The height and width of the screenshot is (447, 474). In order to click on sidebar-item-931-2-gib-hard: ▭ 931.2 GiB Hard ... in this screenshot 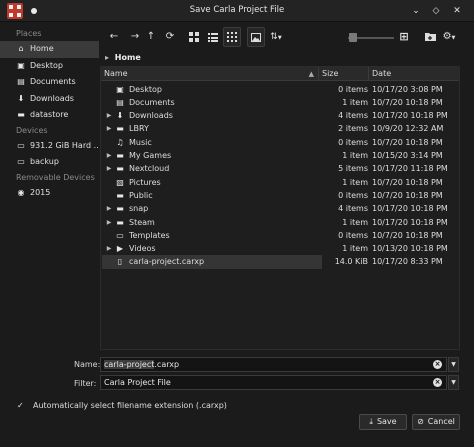, I will do `click(49, 146)`.